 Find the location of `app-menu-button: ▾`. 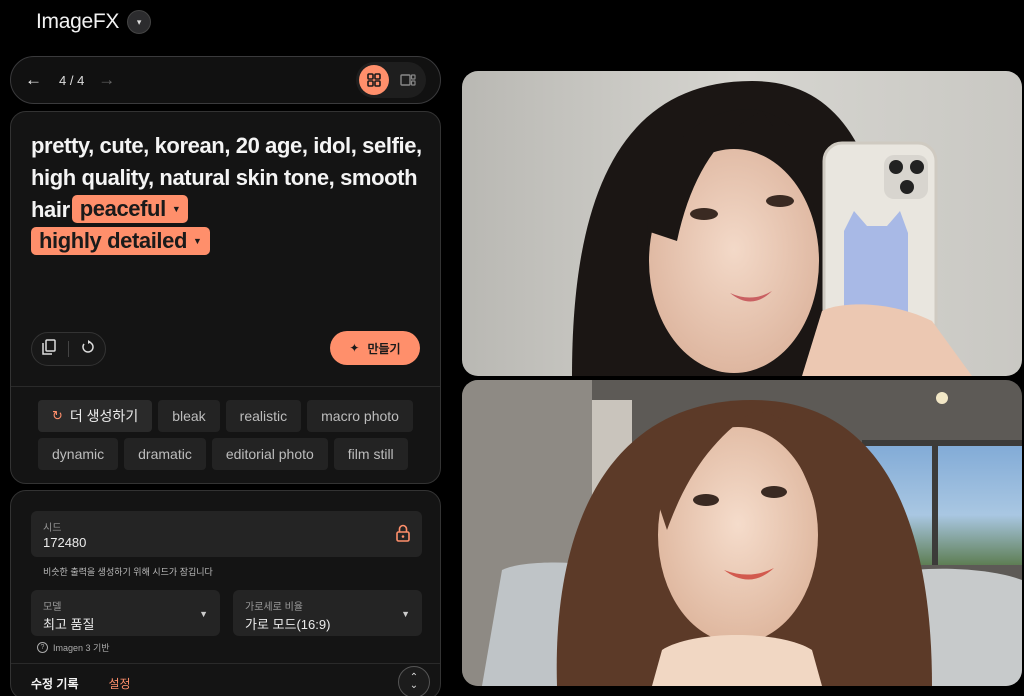

app-menu-button: ▾ is located at coordinates (139, 22).